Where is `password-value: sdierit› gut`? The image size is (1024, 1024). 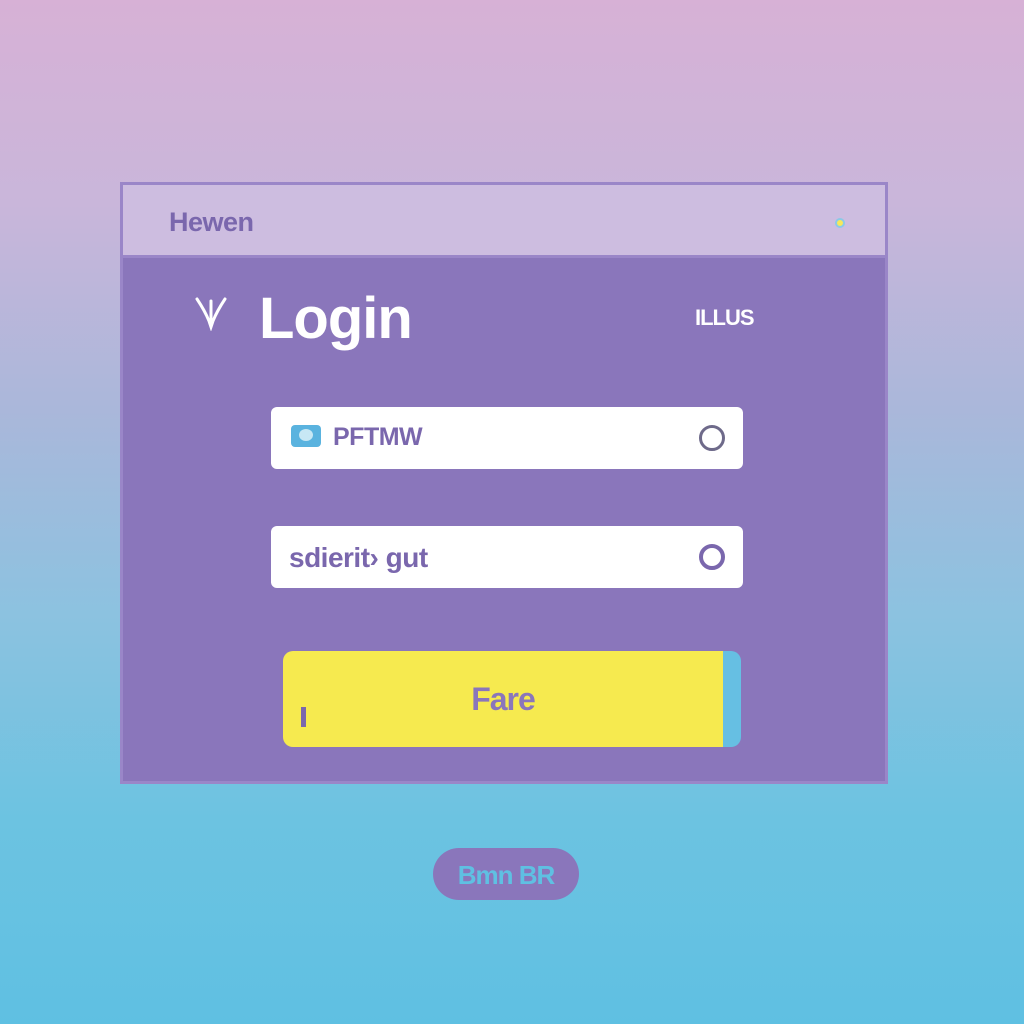
password-value: sdierit› gut is located at coordinates (358, 557).